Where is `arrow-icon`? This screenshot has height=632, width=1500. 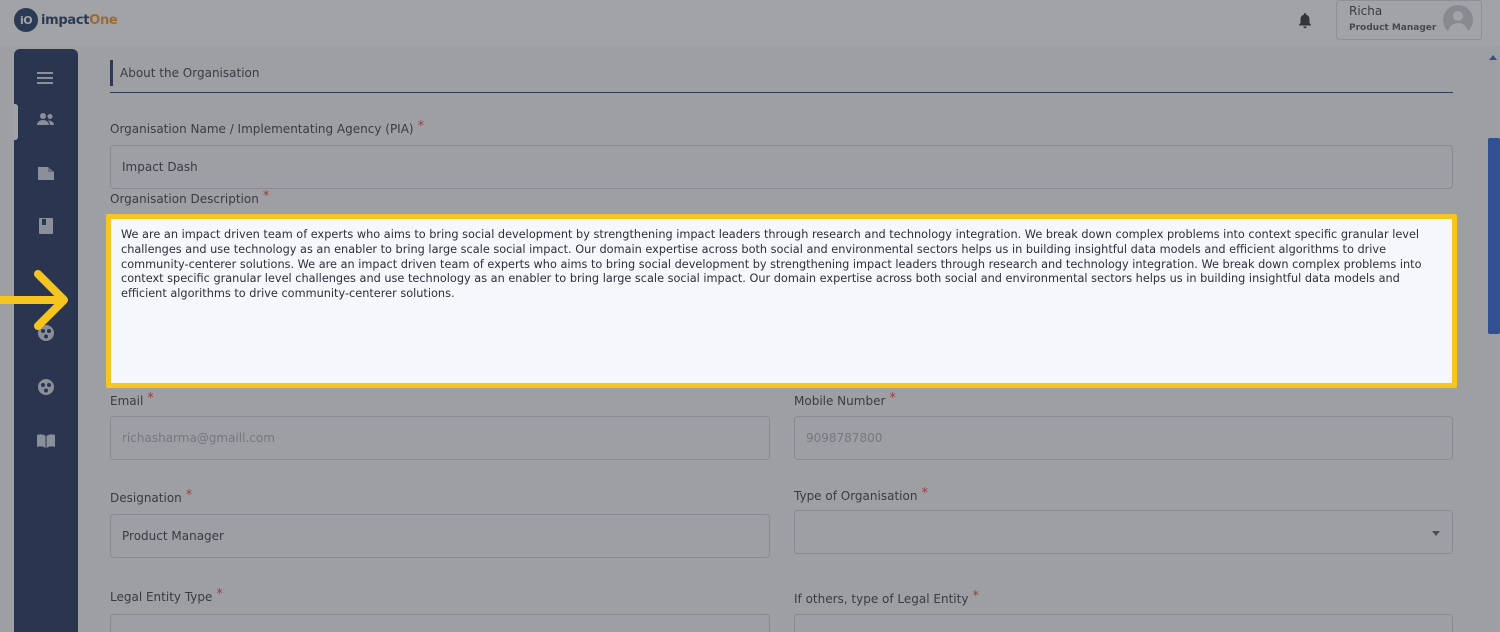 arrow-icon is located at coordinates (34, 300).